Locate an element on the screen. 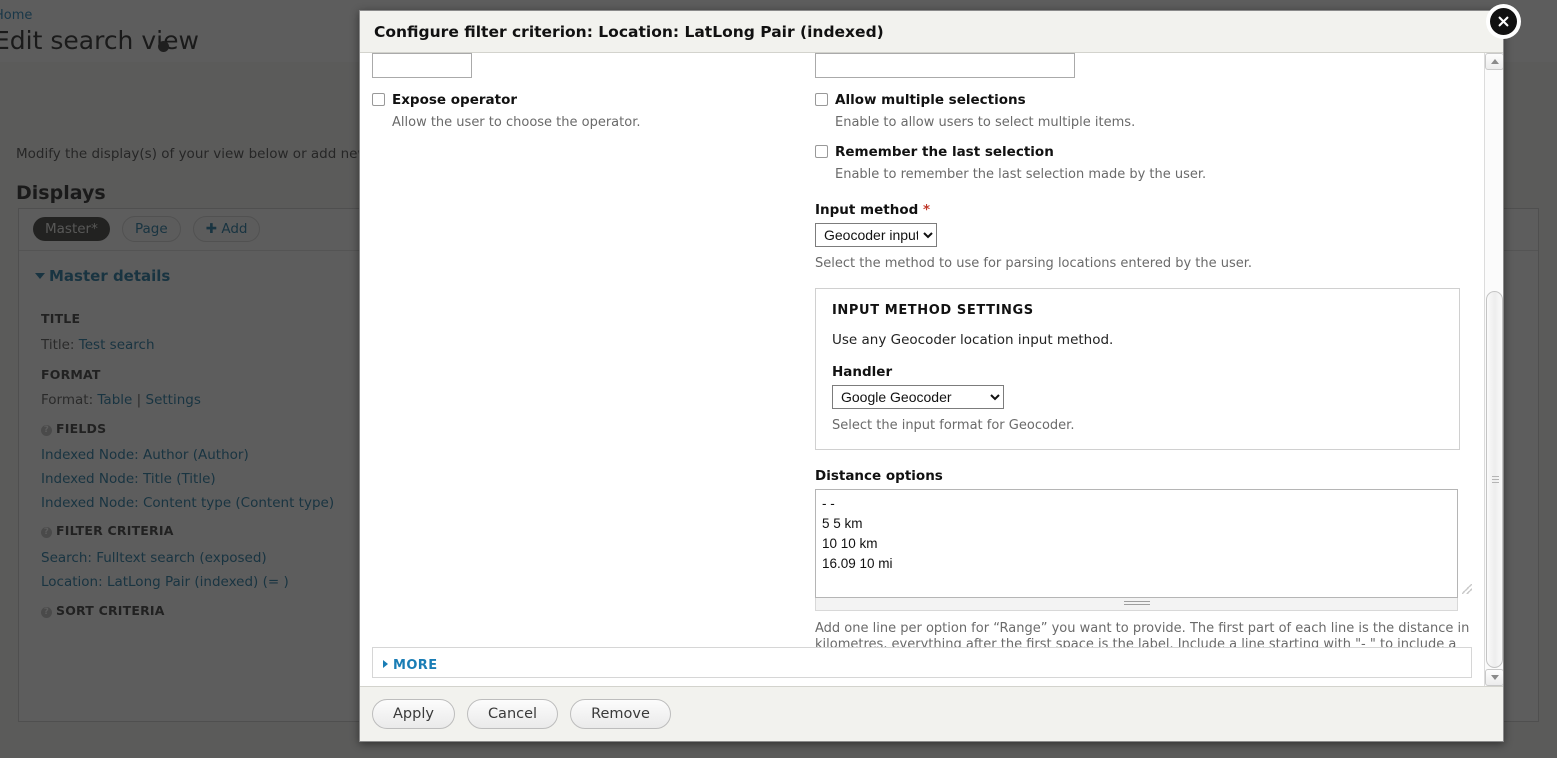 Image resolution: width=1557 pixels, height=758 pixels. distance-options-textarea-wrap is located at coordinates (1145, 543).